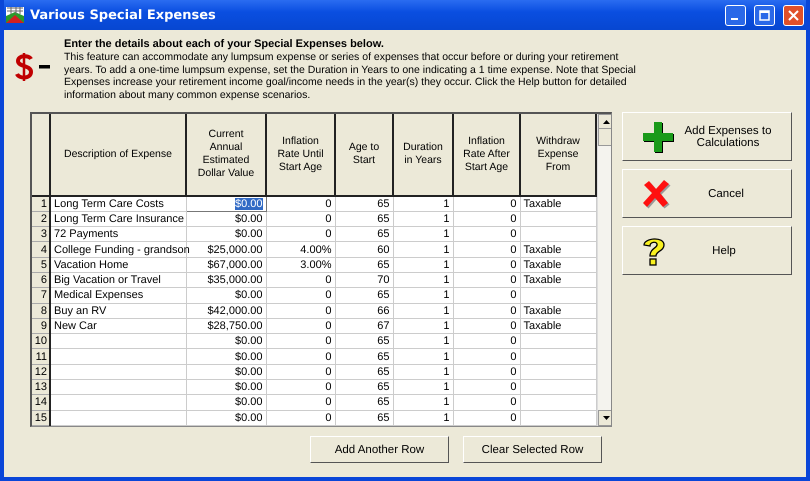 This screenshot has width=810, height=481. I want to click on row-number: 5, so click(41, 264).